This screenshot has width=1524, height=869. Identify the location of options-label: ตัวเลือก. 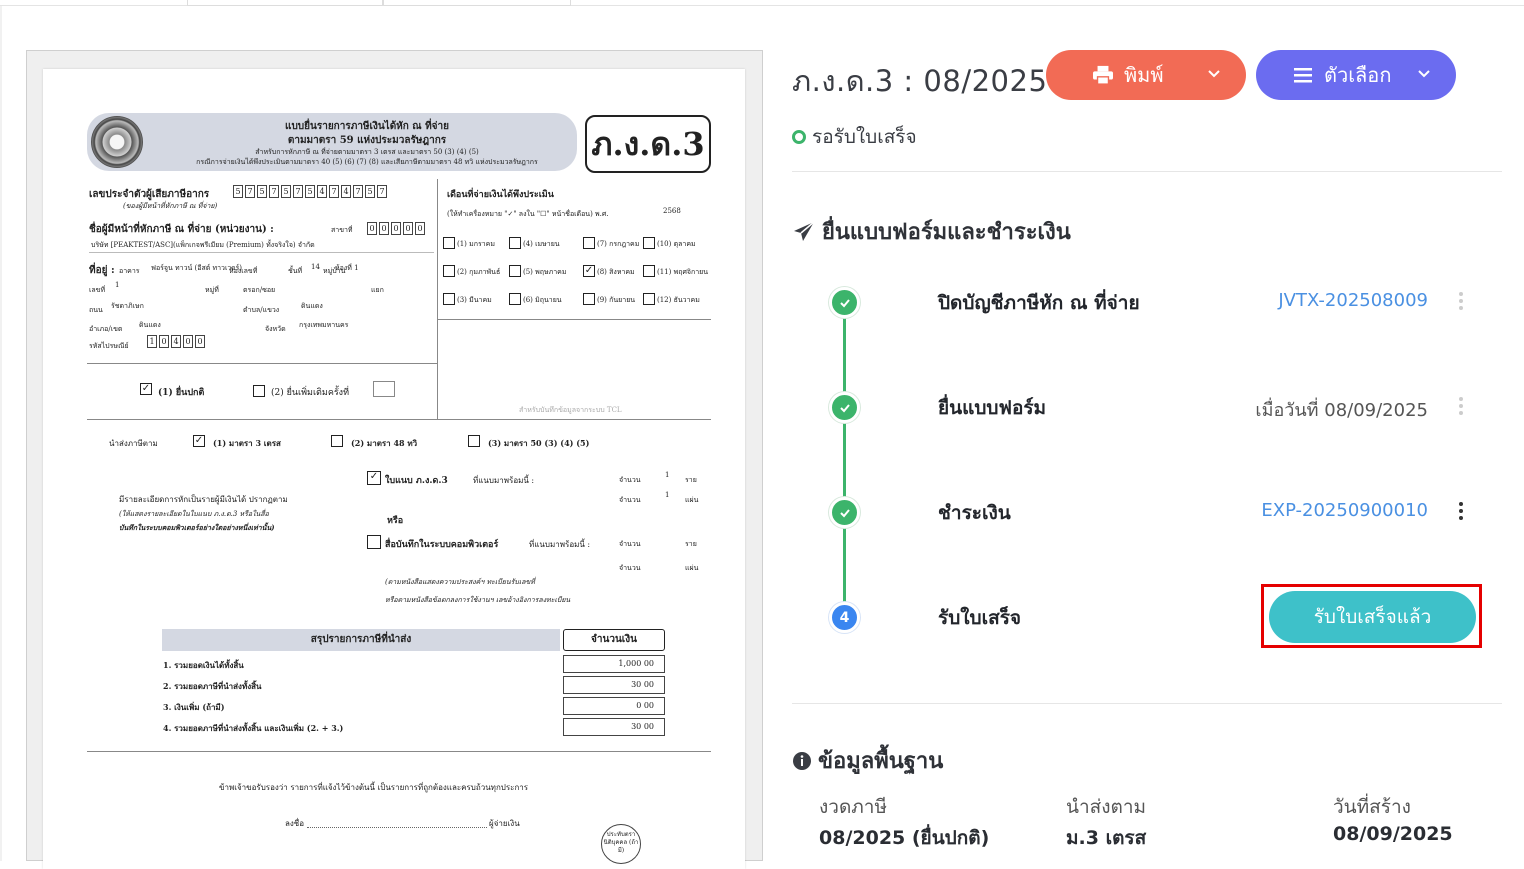
(1358, 75).